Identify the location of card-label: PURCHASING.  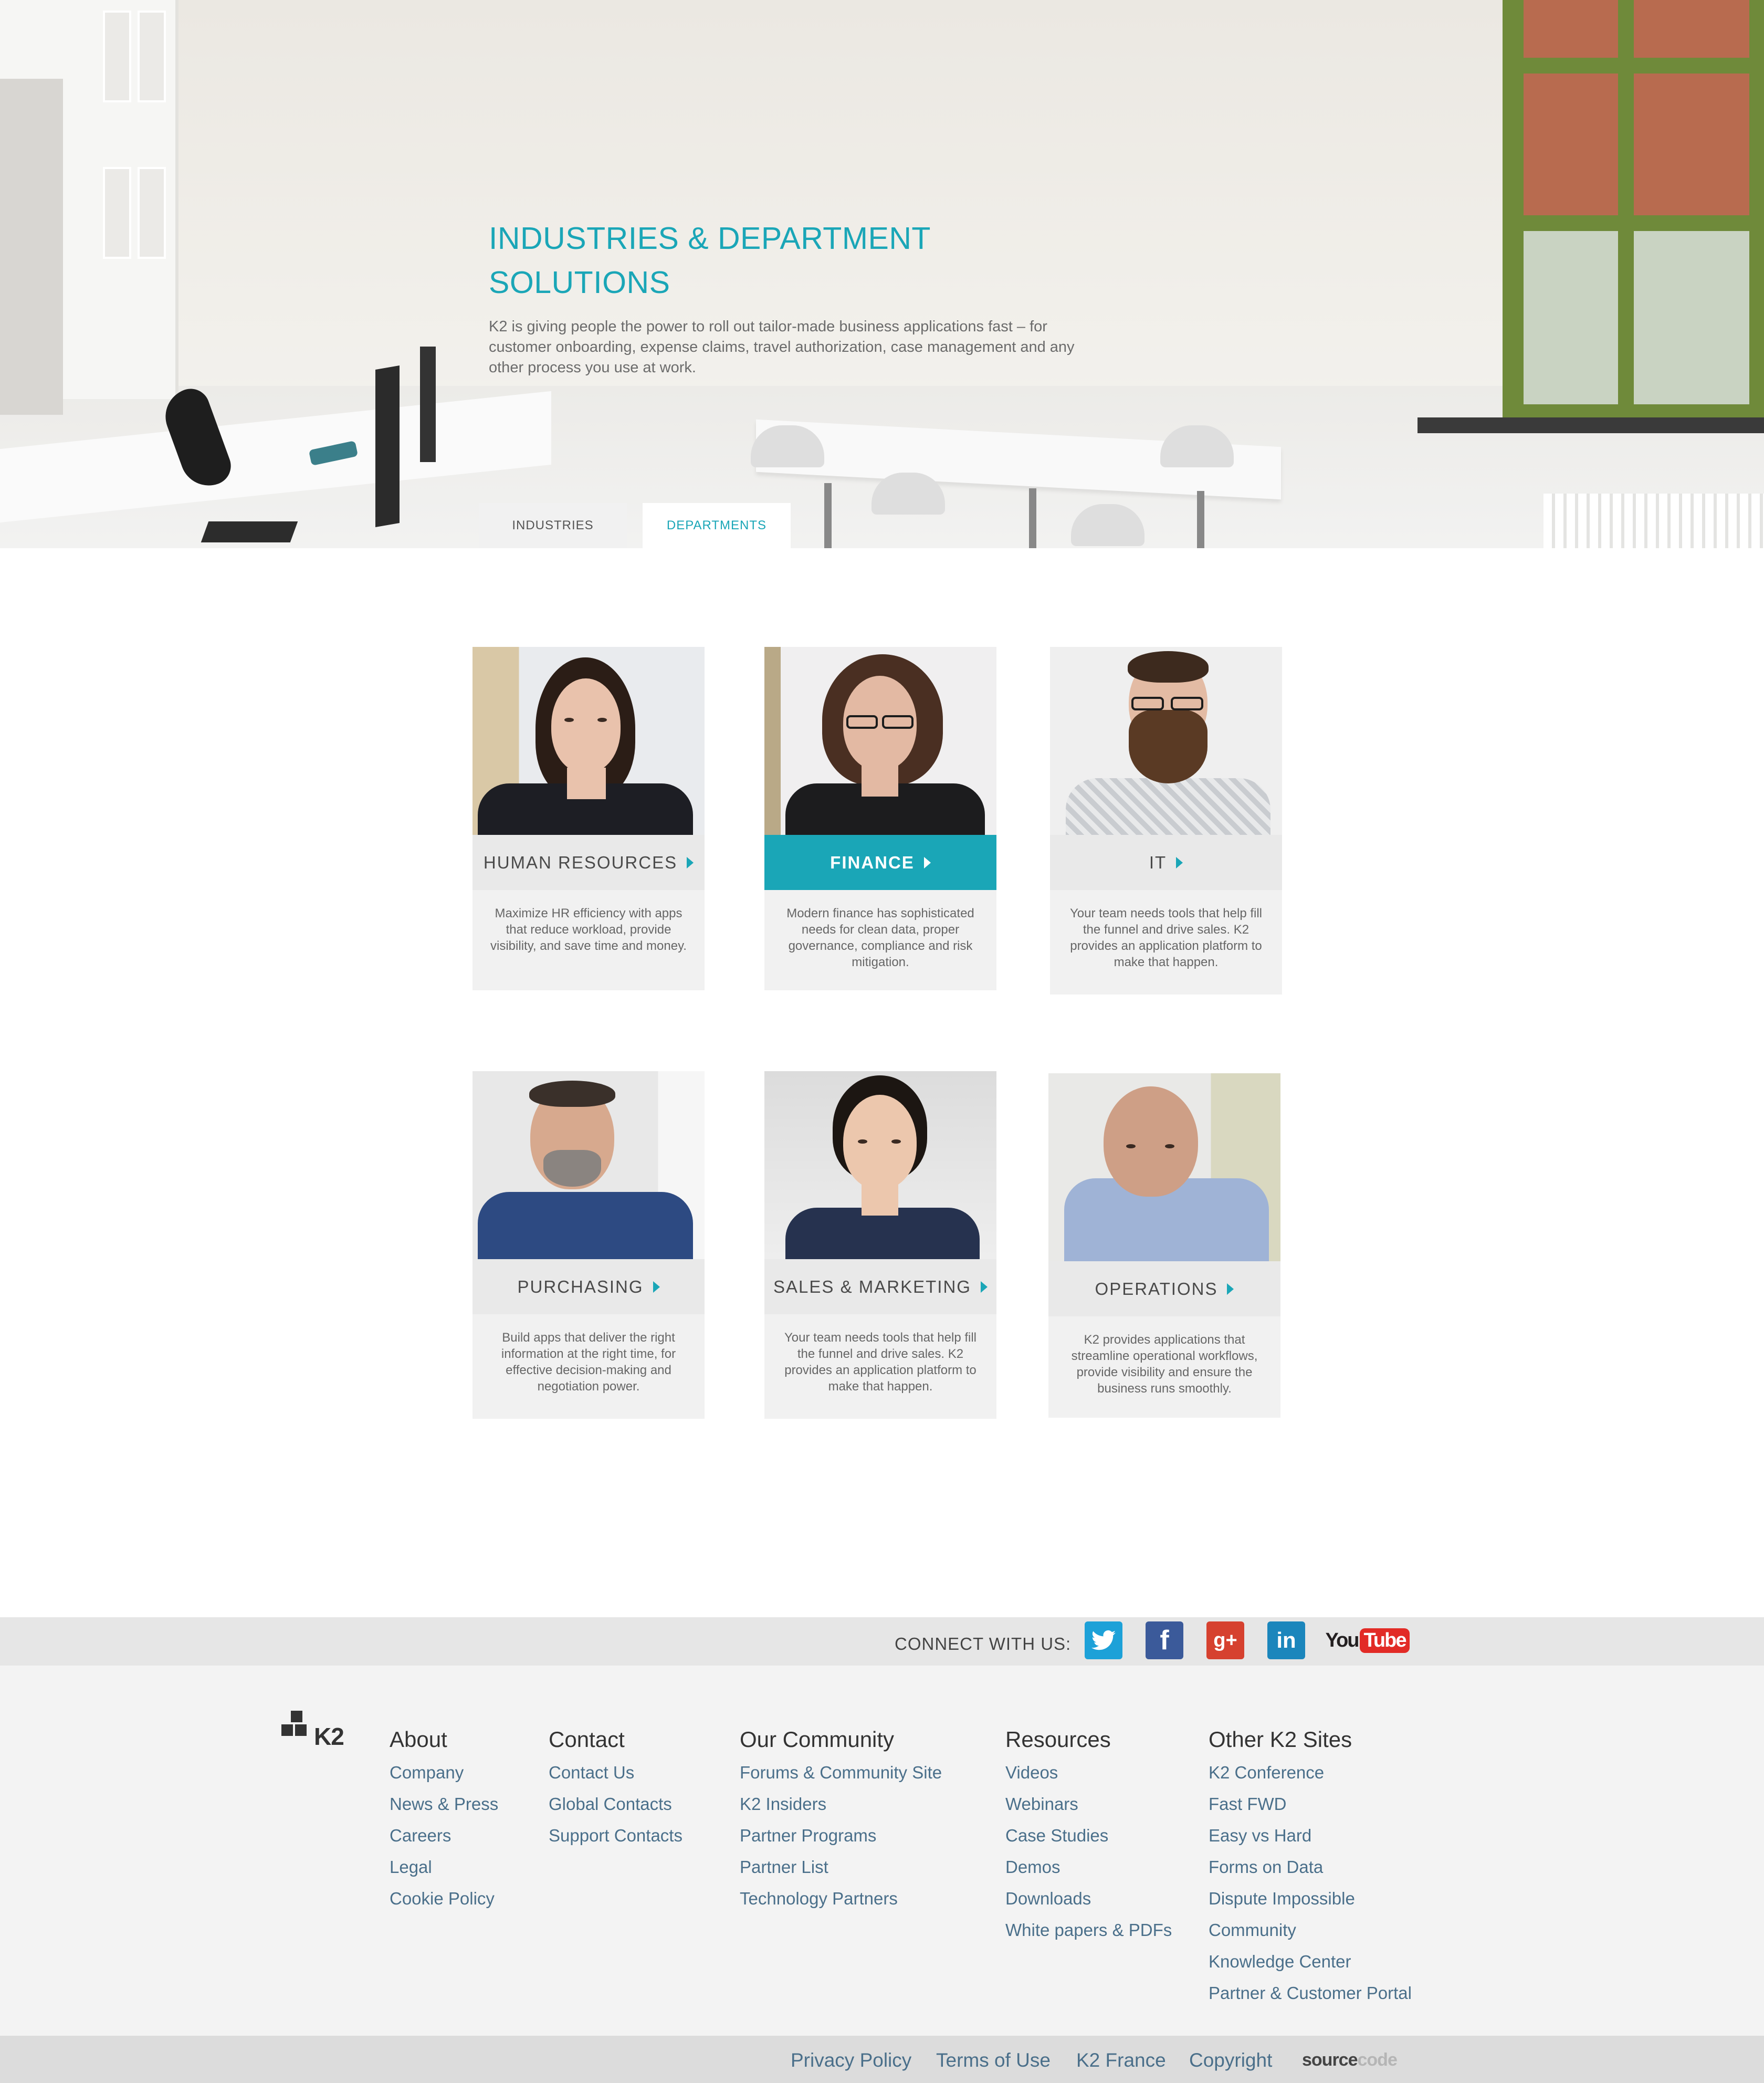
(580, 1286).